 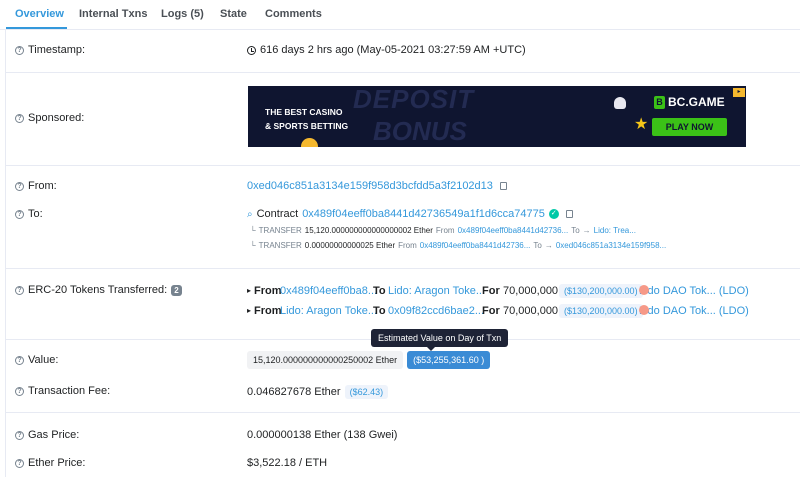 What do you see at coordinates (325, 360) in the screenshot?
I see `ether-value-badge: 15,120.000000000000250002 Ether` at bounding box center [325, 360].